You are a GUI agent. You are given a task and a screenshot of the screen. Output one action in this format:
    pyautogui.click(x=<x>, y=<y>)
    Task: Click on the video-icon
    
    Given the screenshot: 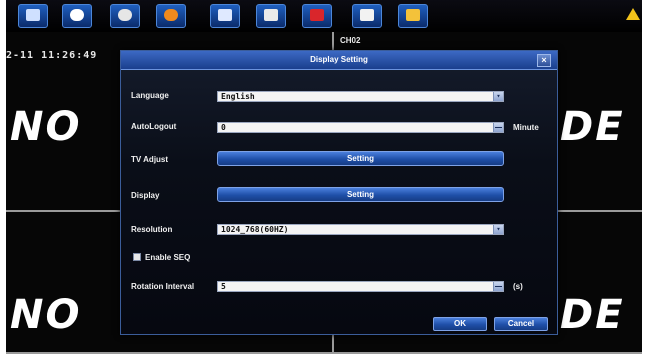 What is the action you would take?
    pyautogui.click(x=271, y=16)
    